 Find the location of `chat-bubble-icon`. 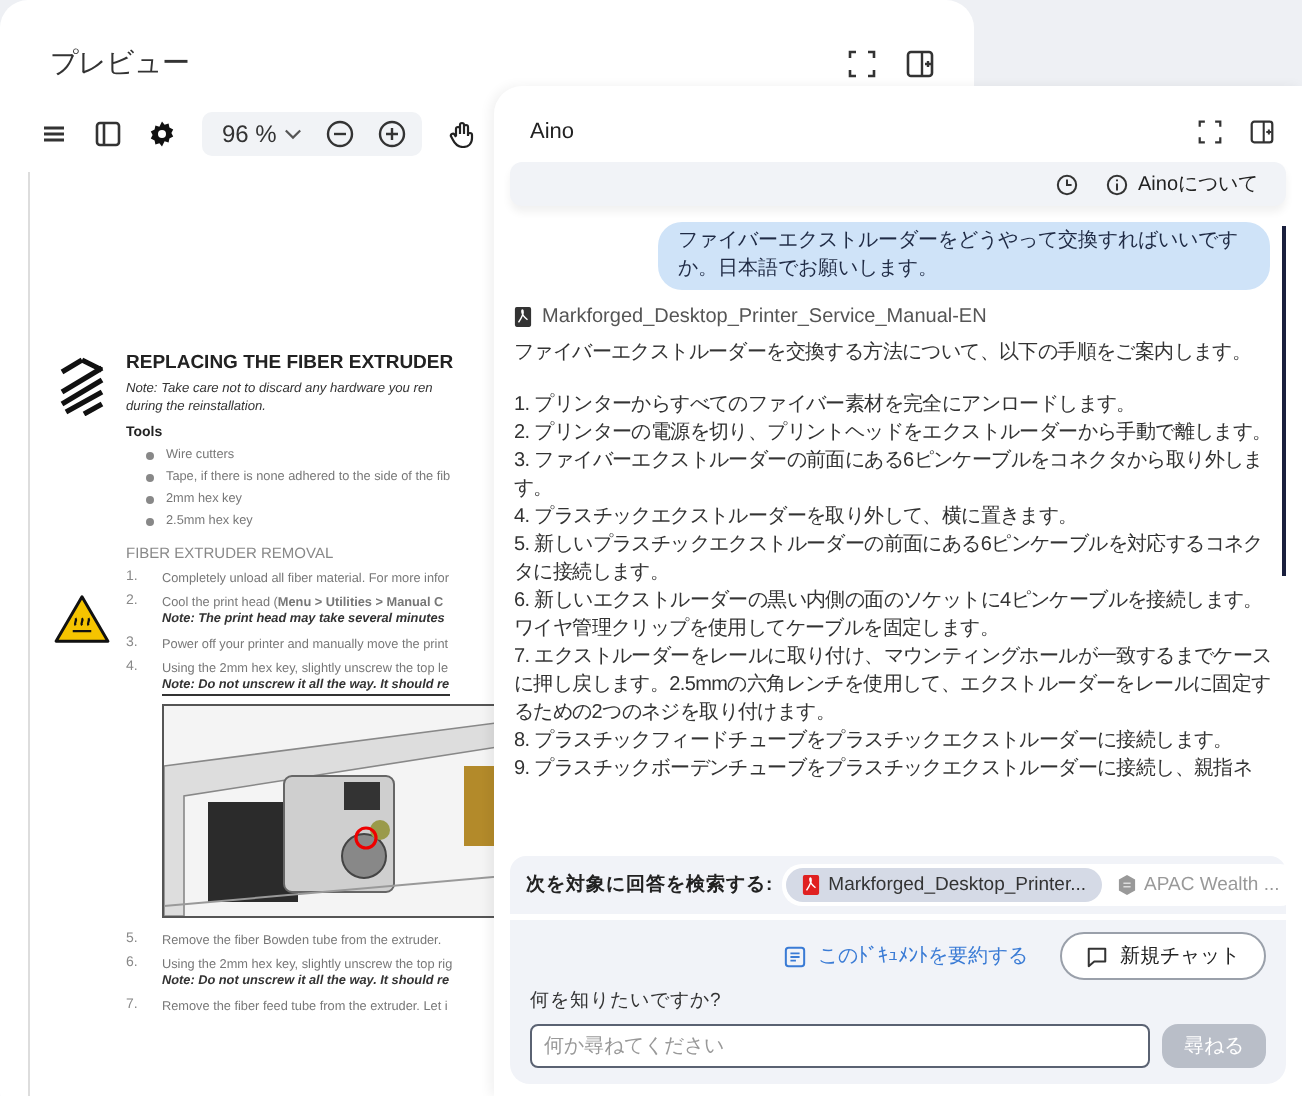

chat-bubble-icon is located at coordinates (1097, 956).